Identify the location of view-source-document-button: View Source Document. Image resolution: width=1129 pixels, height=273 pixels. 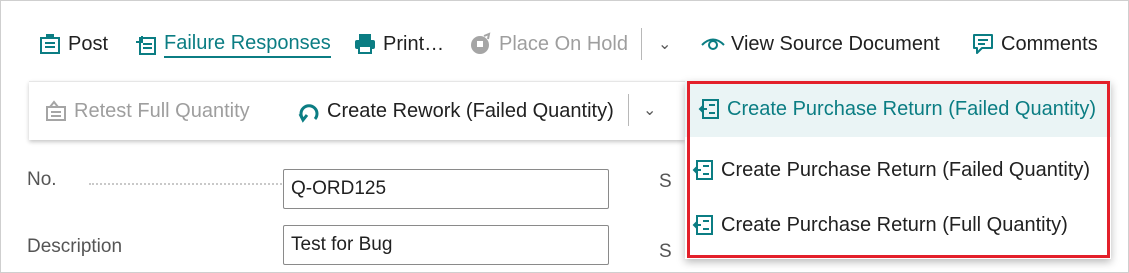
(820, 44).